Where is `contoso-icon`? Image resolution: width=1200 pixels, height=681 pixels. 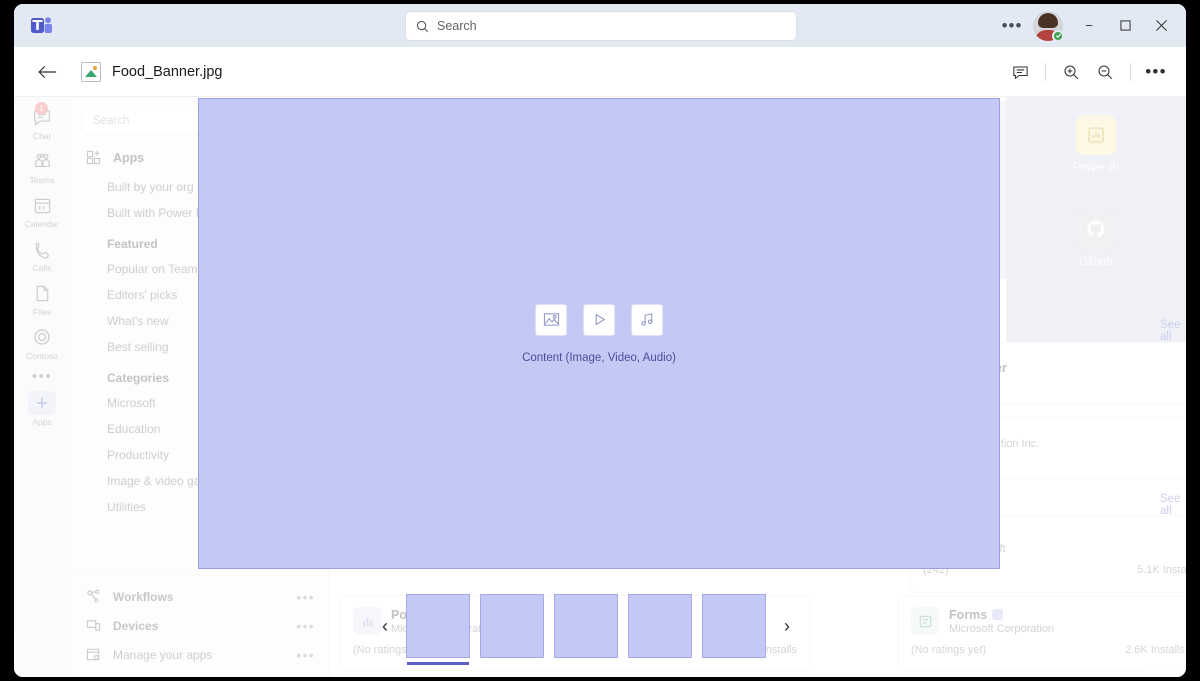
contoso-icon is located at coordinates (42, 337).